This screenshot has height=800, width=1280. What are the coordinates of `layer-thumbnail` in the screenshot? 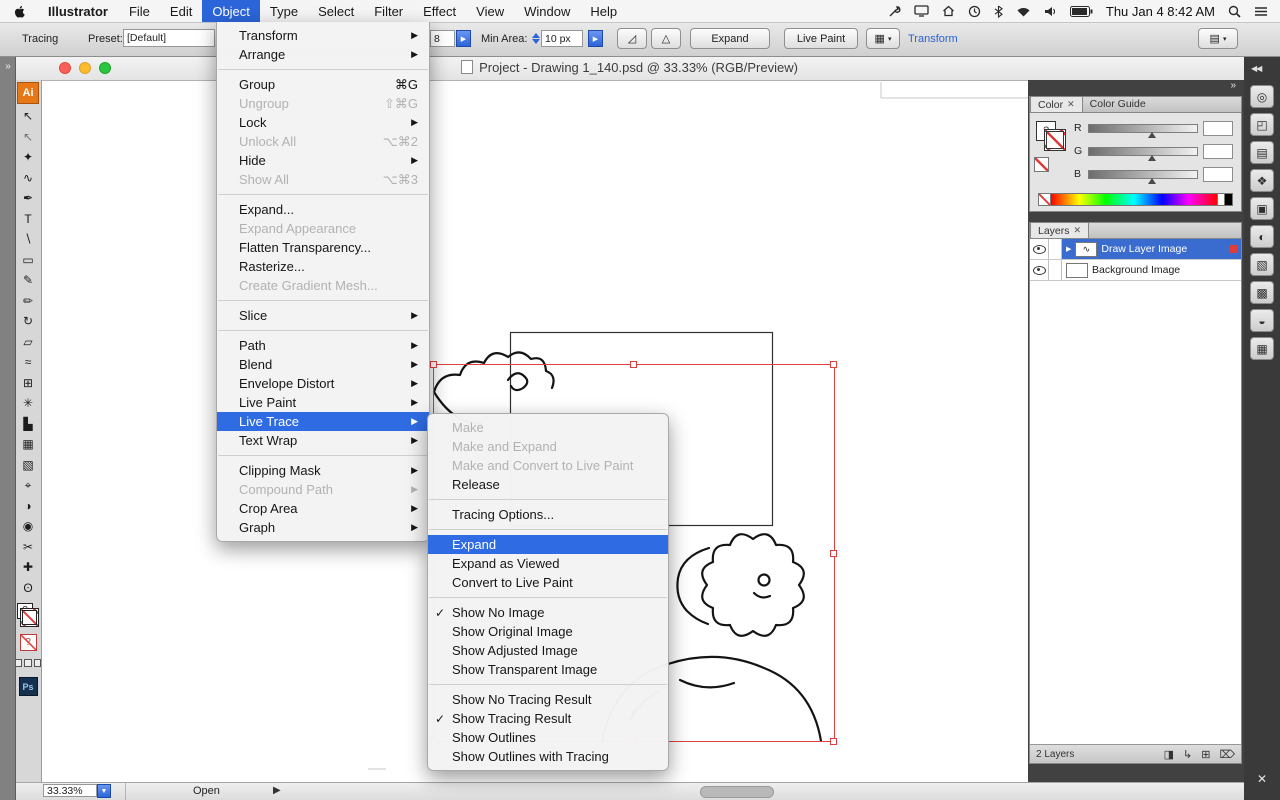 It's located at (1077, 270).